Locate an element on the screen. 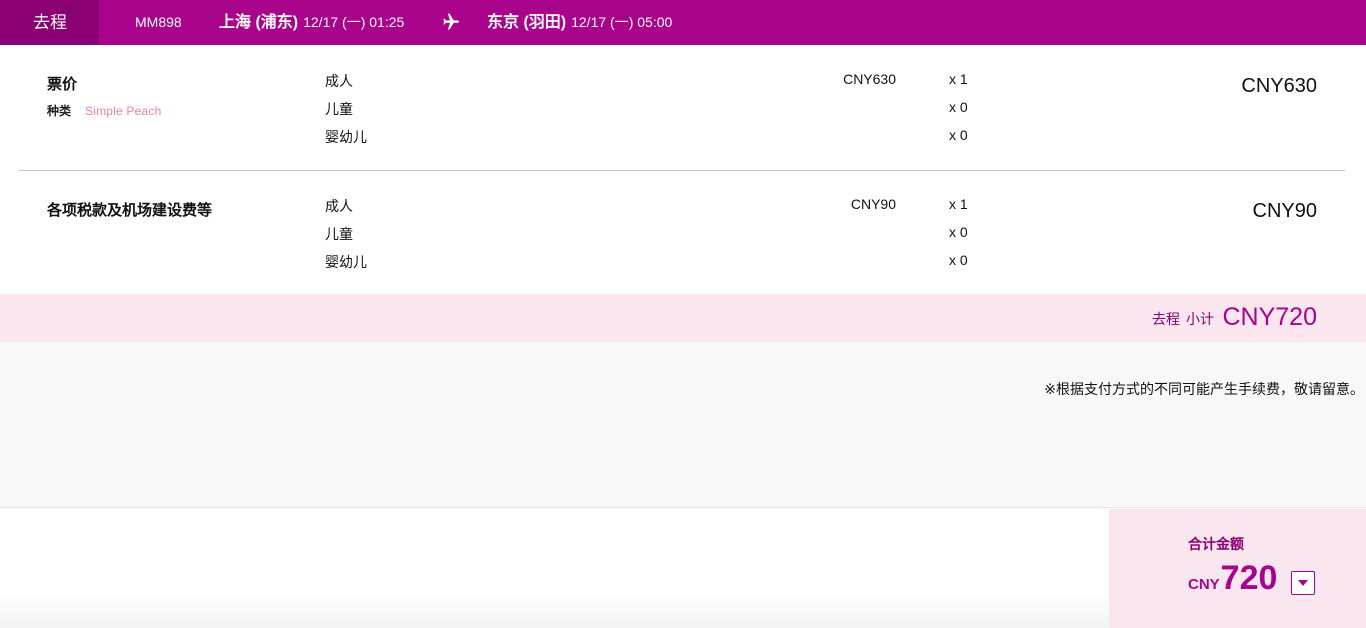 This screenshot has width=1366, height=628. tax-row-child: 儿童 x 0 is located at coordinates (683, 234).